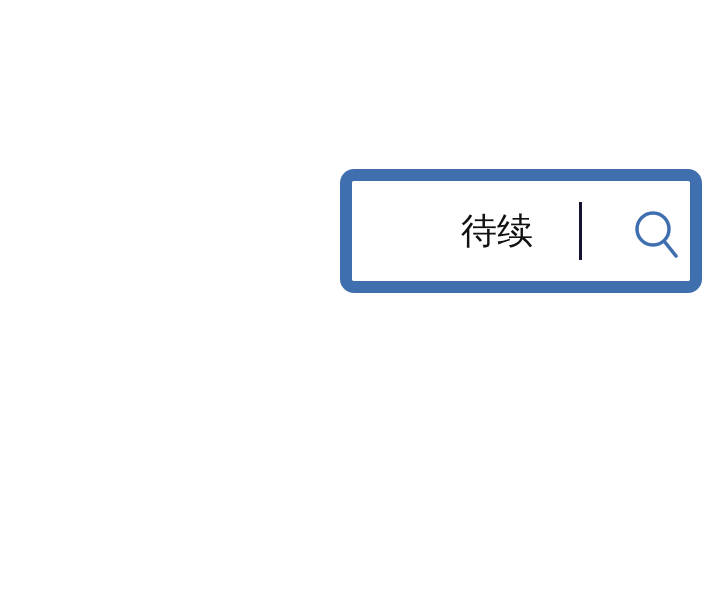 The height and width of the screenshot is (605, 720). What do you see at coordinates (497, 232) in the screenshot?
I see `search-text: 待续` at bounding box center [497, 232].